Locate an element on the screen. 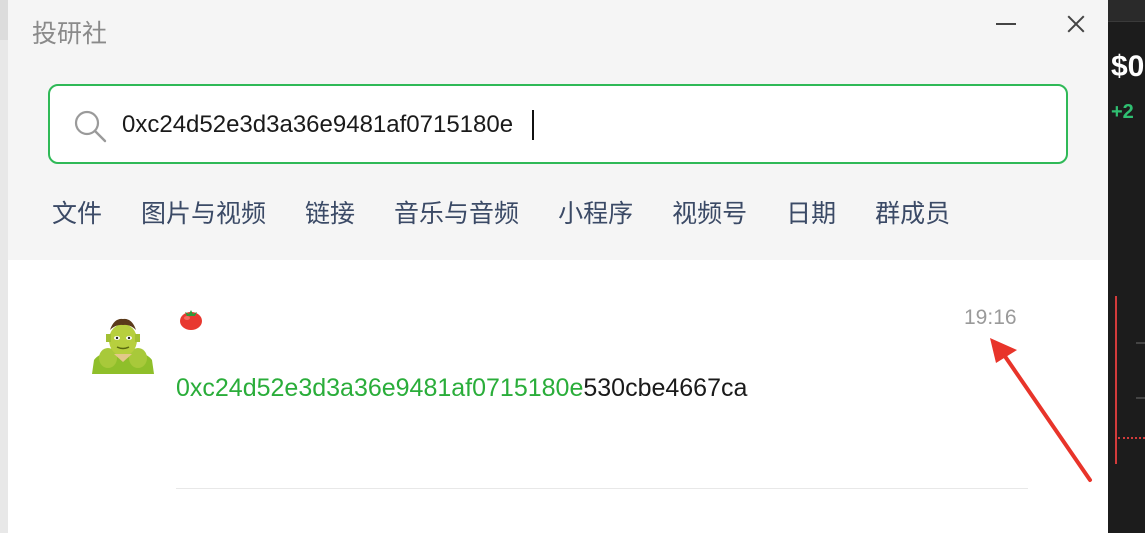  avatar-image is located at coordinates (123, 345).